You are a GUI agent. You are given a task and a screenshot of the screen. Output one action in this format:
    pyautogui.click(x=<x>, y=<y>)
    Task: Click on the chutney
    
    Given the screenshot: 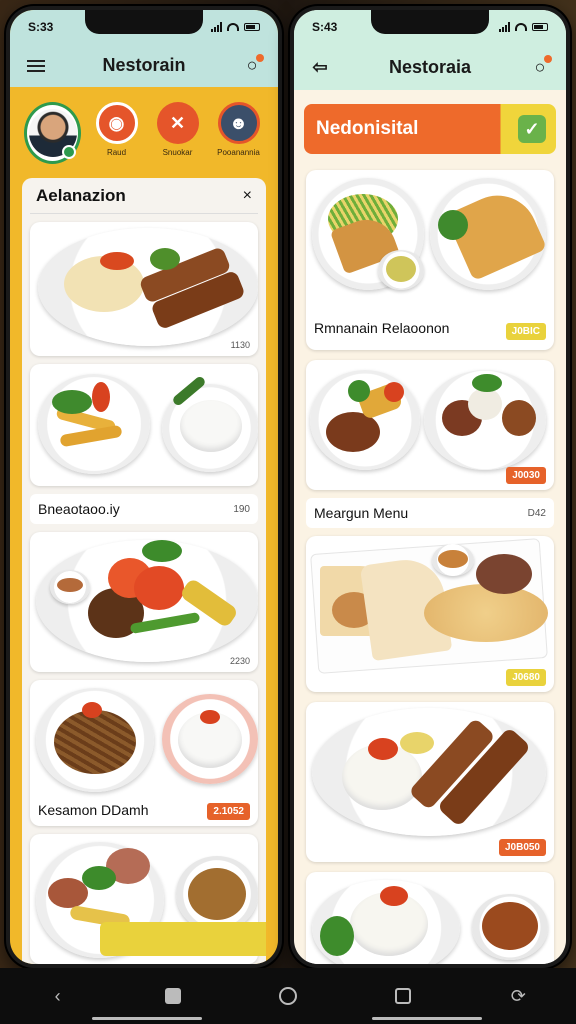 What is the action you would take?
    pyautogui.click(x=401, y=269)
    